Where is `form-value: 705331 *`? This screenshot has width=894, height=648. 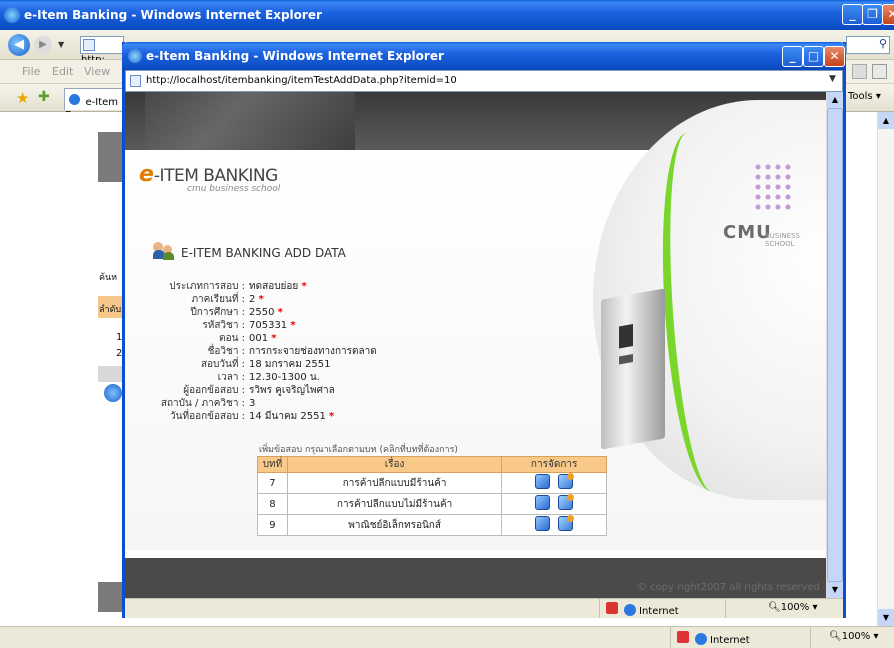 form-value: 705331 * is located at coordinates (272, 325).